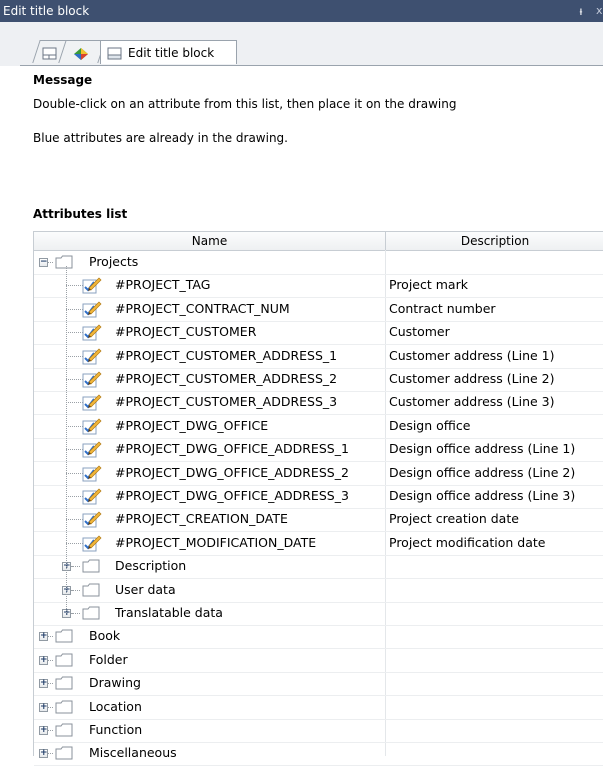 The height and width of the screenshot is (766, 603). Describe the element at coordinates (43, 262) in the screenshot. I see `collapse-icon: −` at that location.